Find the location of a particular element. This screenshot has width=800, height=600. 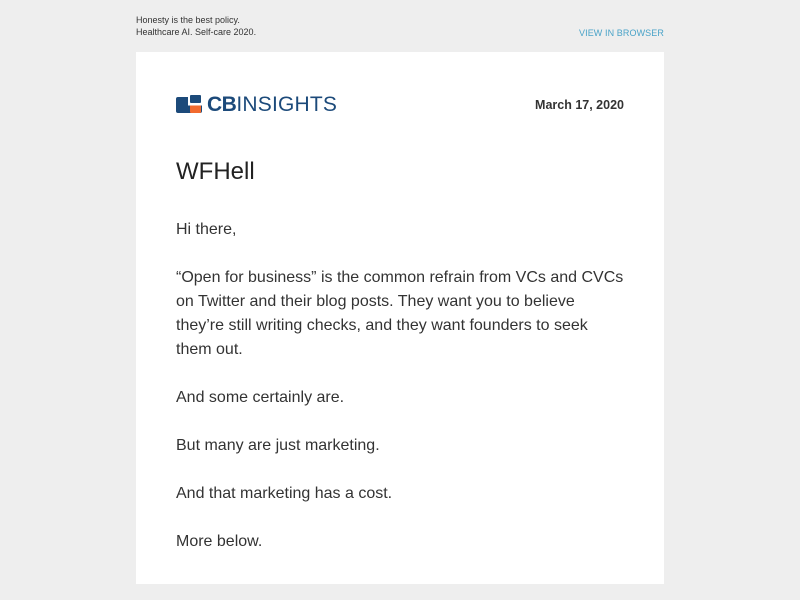

body-paragraph-3: And some certainly are. is located at coordinates (260, 397).